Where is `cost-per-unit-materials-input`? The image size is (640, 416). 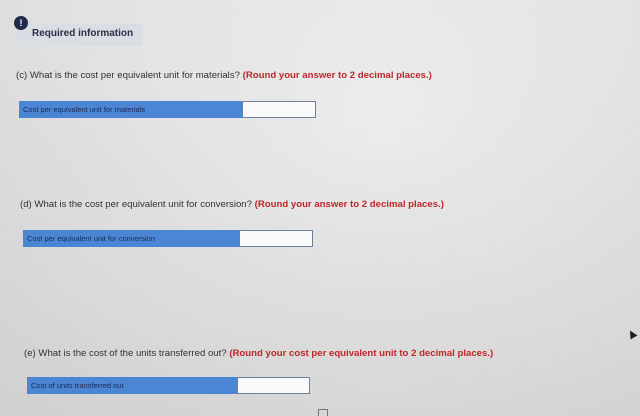
cost-per-unit-materials-input is located at coordinates (279, 109).